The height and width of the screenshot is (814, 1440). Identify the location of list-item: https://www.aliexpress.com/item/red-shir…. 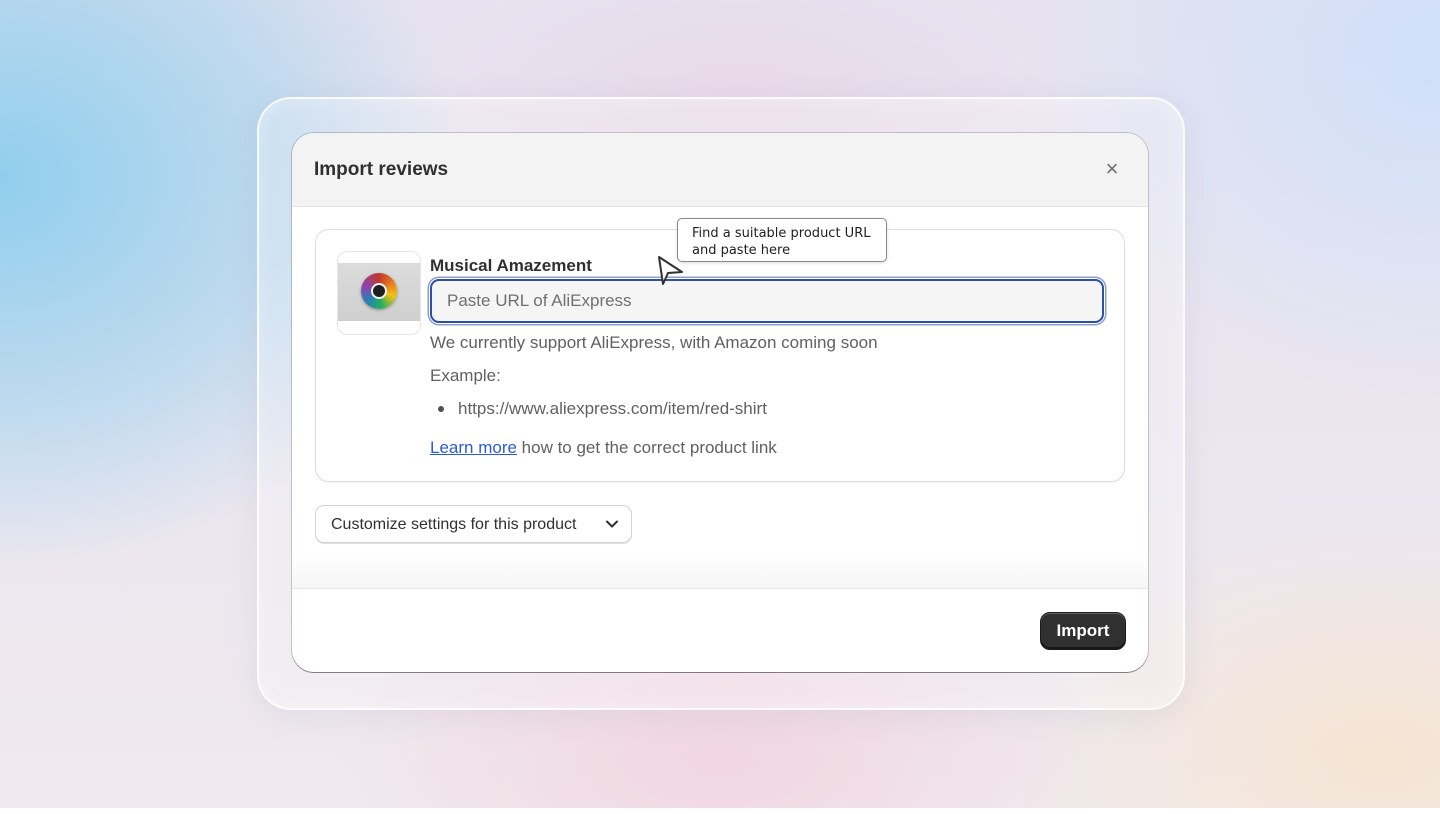
(598, 409).